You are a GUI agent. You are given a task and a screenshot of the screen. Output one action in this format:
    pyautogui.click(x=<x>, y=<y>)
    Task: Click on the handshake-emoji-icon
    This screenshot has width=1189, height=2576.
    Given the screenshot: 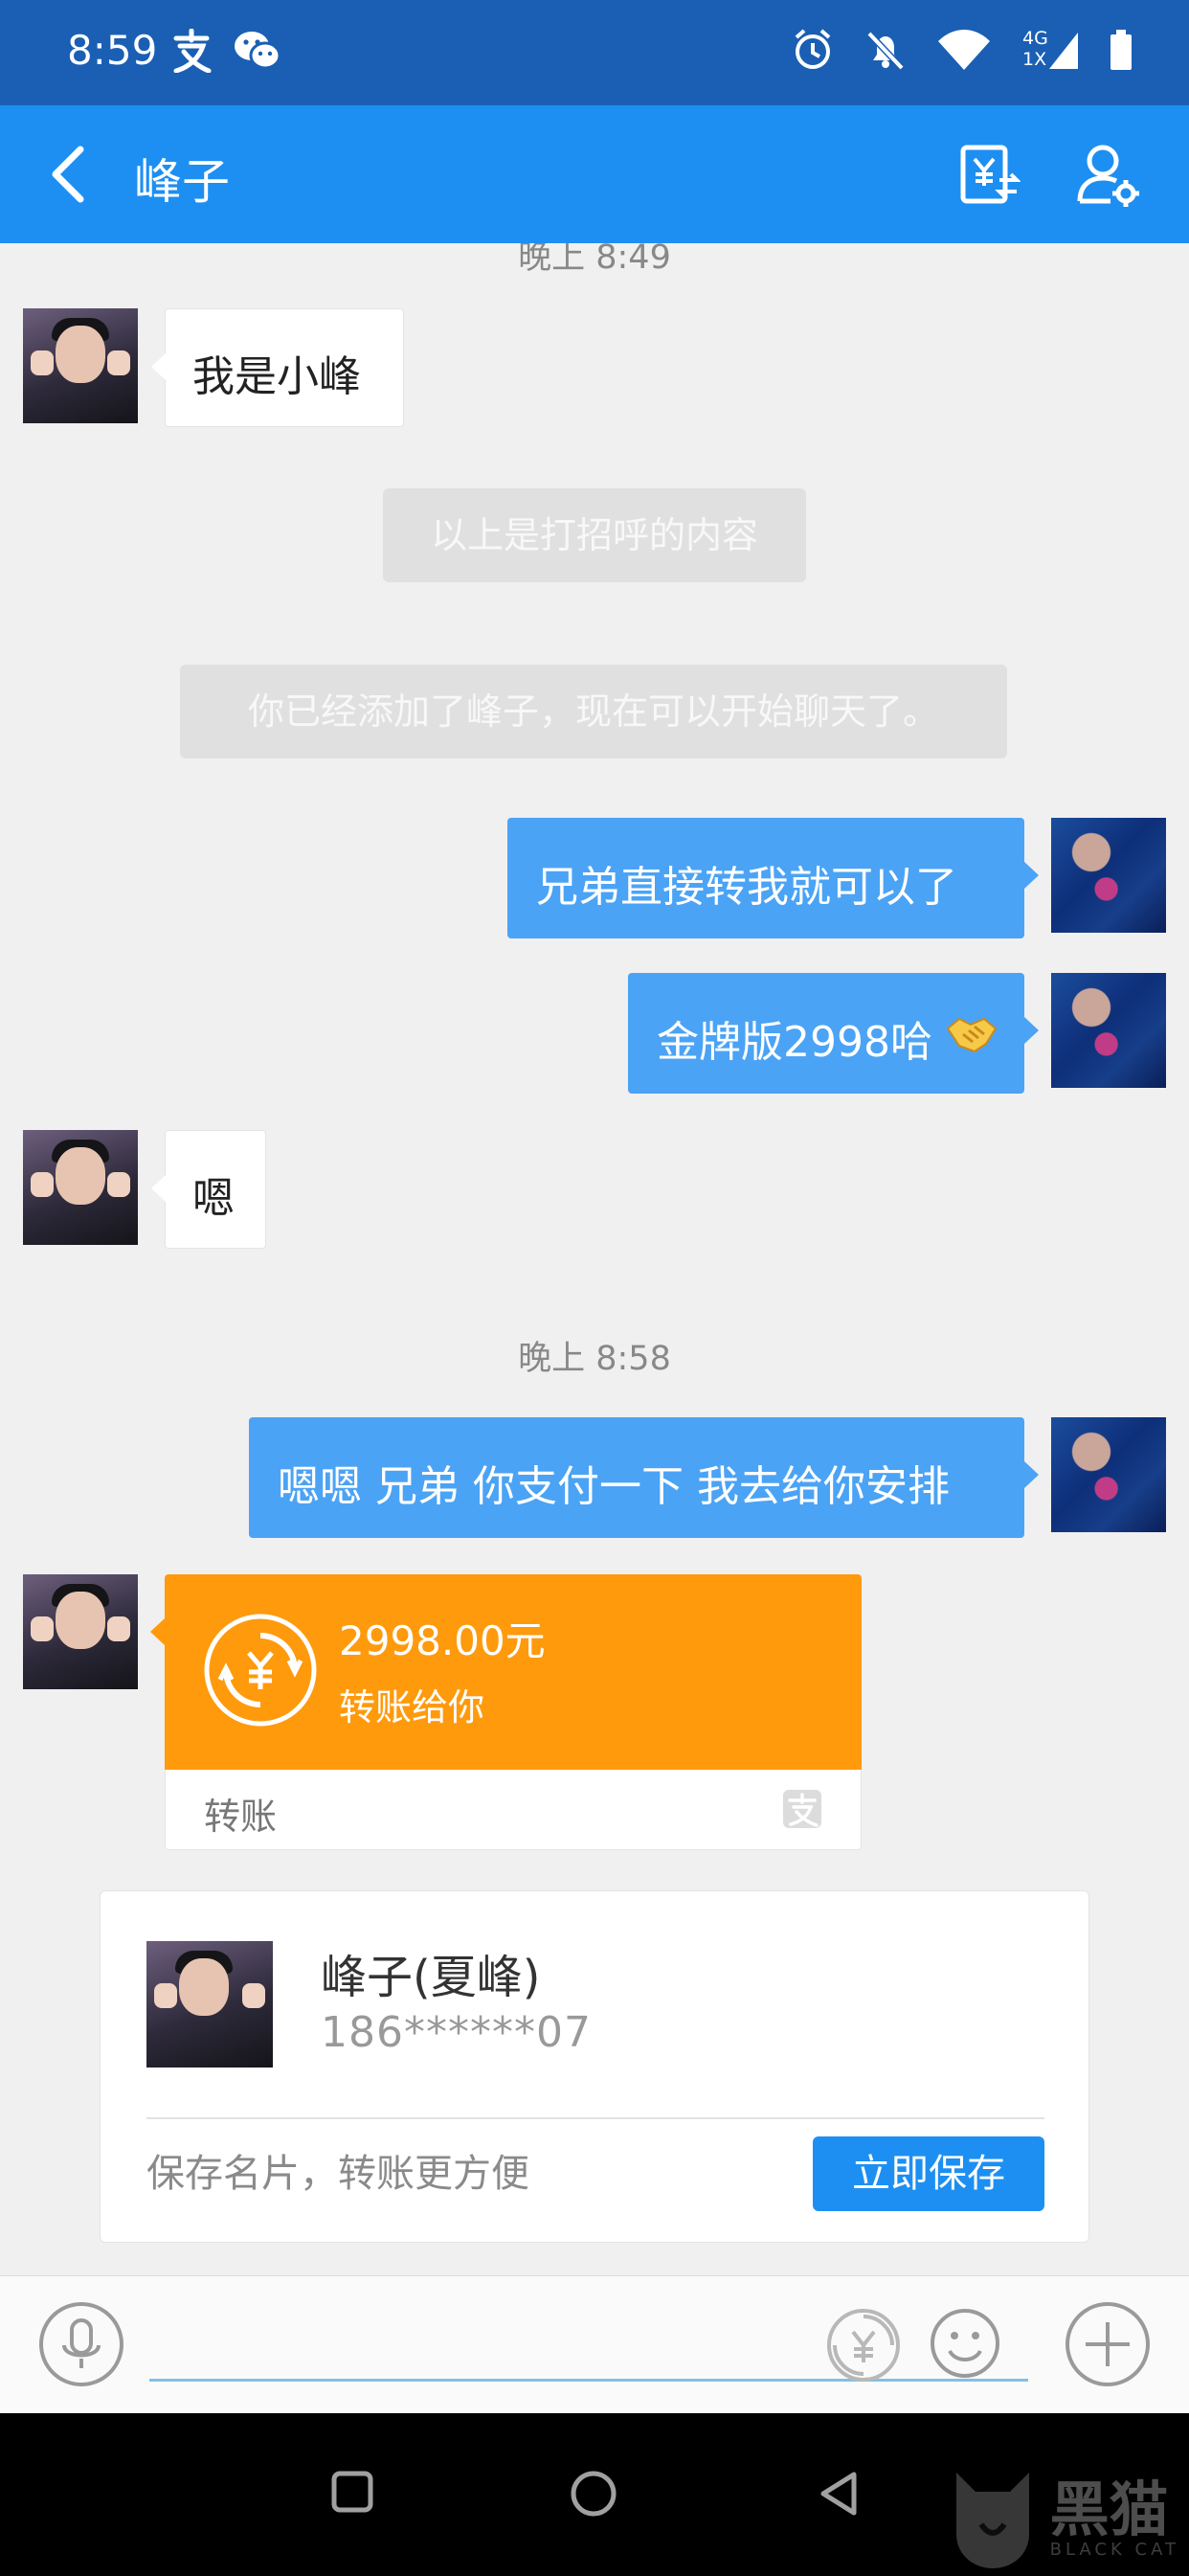 What is the action you would take?
    pyautogui.click(x=972, y=1035)
    